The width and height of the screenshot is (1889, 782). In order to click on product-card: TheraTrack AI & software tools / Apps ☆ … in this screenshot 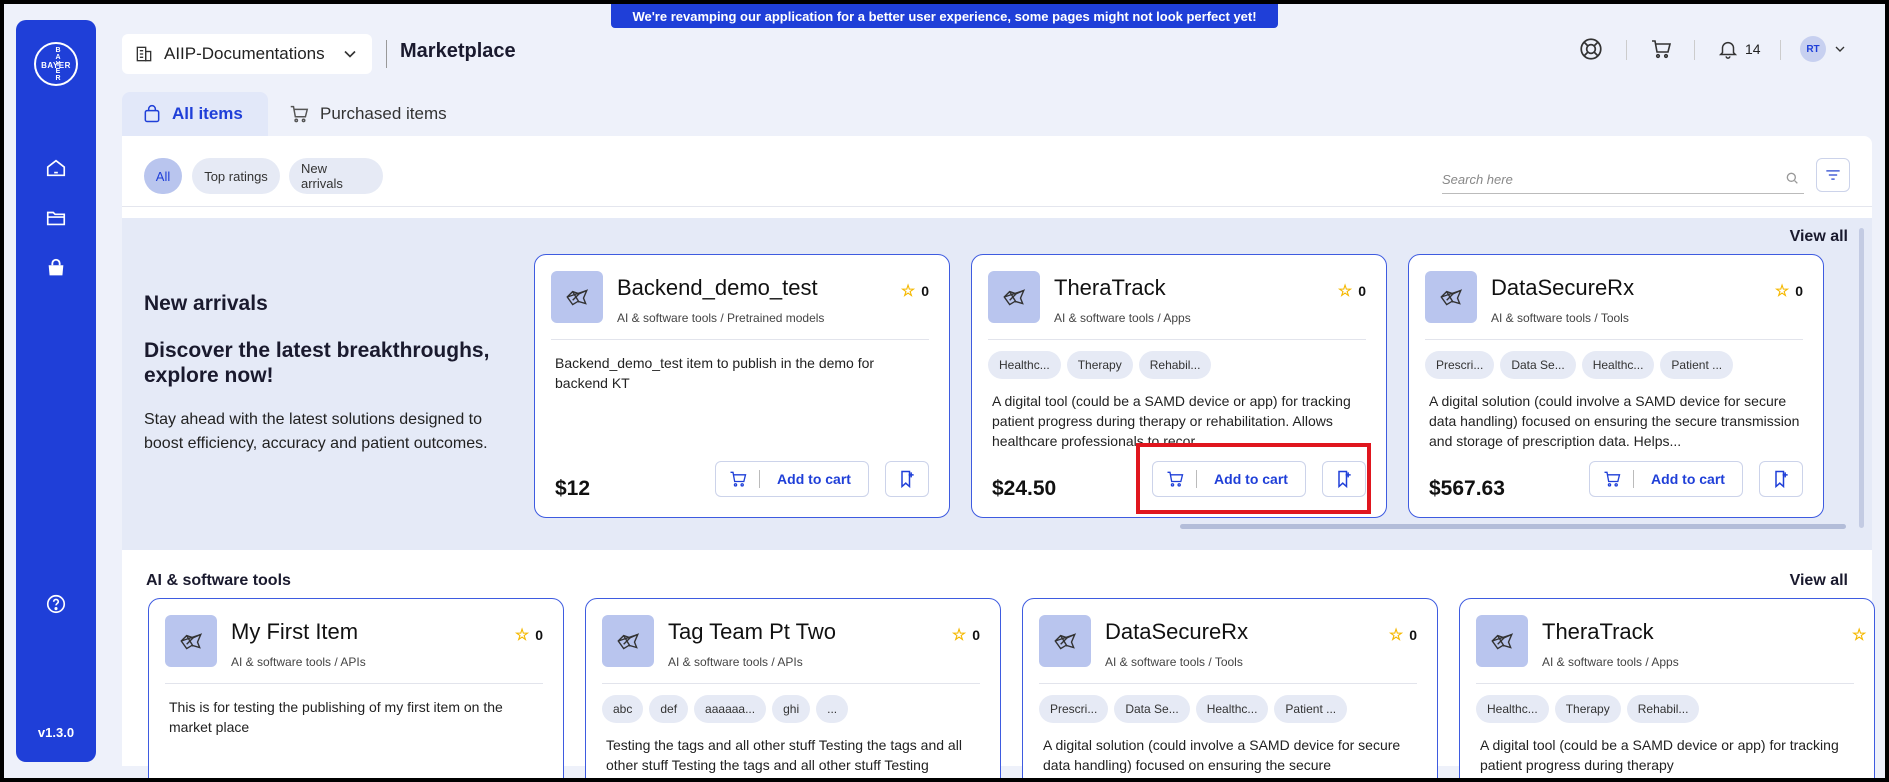, I will do `click(1667, 688)`.